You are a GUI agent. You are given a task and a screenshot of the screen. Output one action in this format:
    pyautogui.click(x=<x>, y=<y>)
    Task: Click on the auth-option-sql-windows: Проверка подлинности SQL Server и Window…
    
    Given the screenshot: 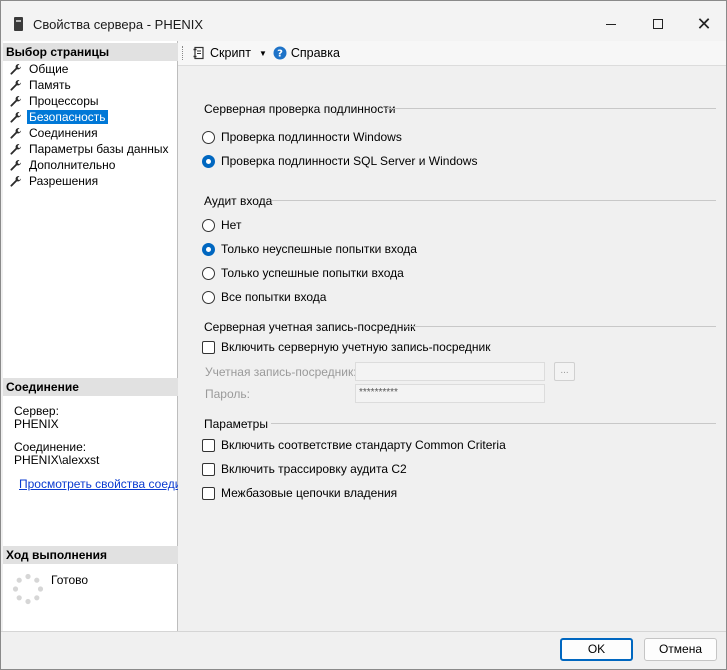 What is the action you would take?
    pyautogui.click(x=339, y=161)
    